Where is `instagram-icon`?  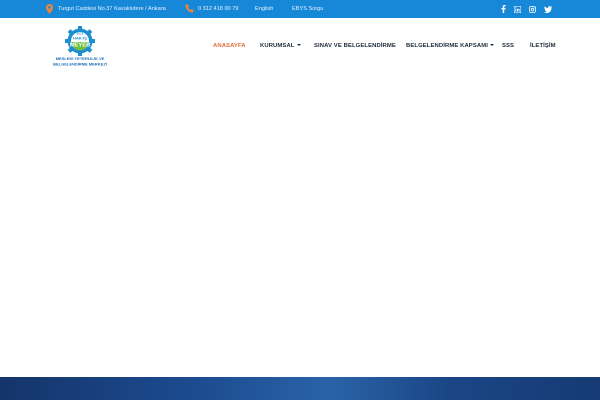 instagram-icon is located at coordinates (532, 9).